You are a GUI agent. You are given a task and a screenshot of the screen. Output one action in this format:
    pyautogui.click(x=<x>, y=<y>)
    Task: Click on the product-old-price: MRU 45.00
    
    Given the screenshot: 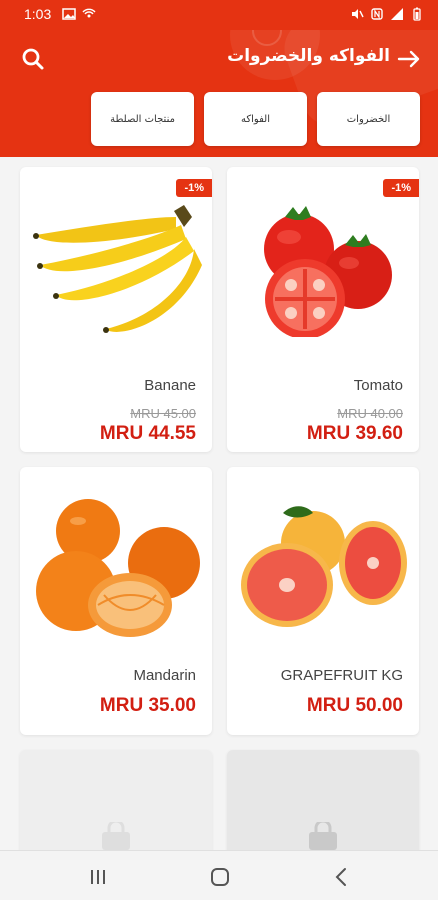 What is the action you would take?
    pyautogui.click(x=163, y=413)
    